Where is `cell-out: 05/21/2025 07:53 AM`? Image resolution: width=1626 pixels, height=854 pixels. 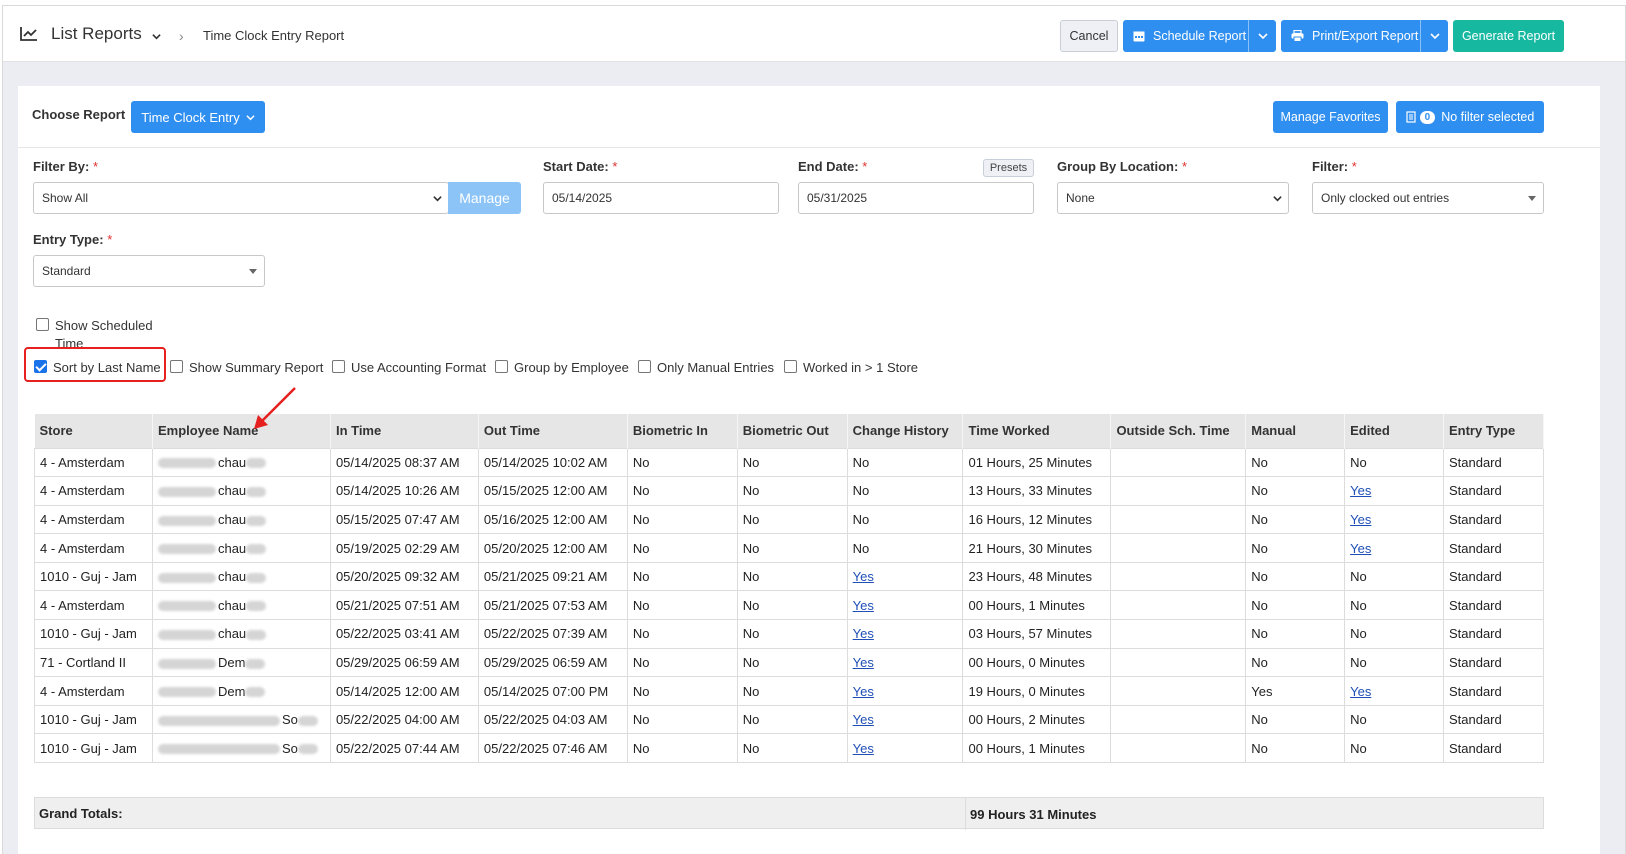
cell-out: 05/21/2025 07:53 AM is located at coordinates (552, 605).